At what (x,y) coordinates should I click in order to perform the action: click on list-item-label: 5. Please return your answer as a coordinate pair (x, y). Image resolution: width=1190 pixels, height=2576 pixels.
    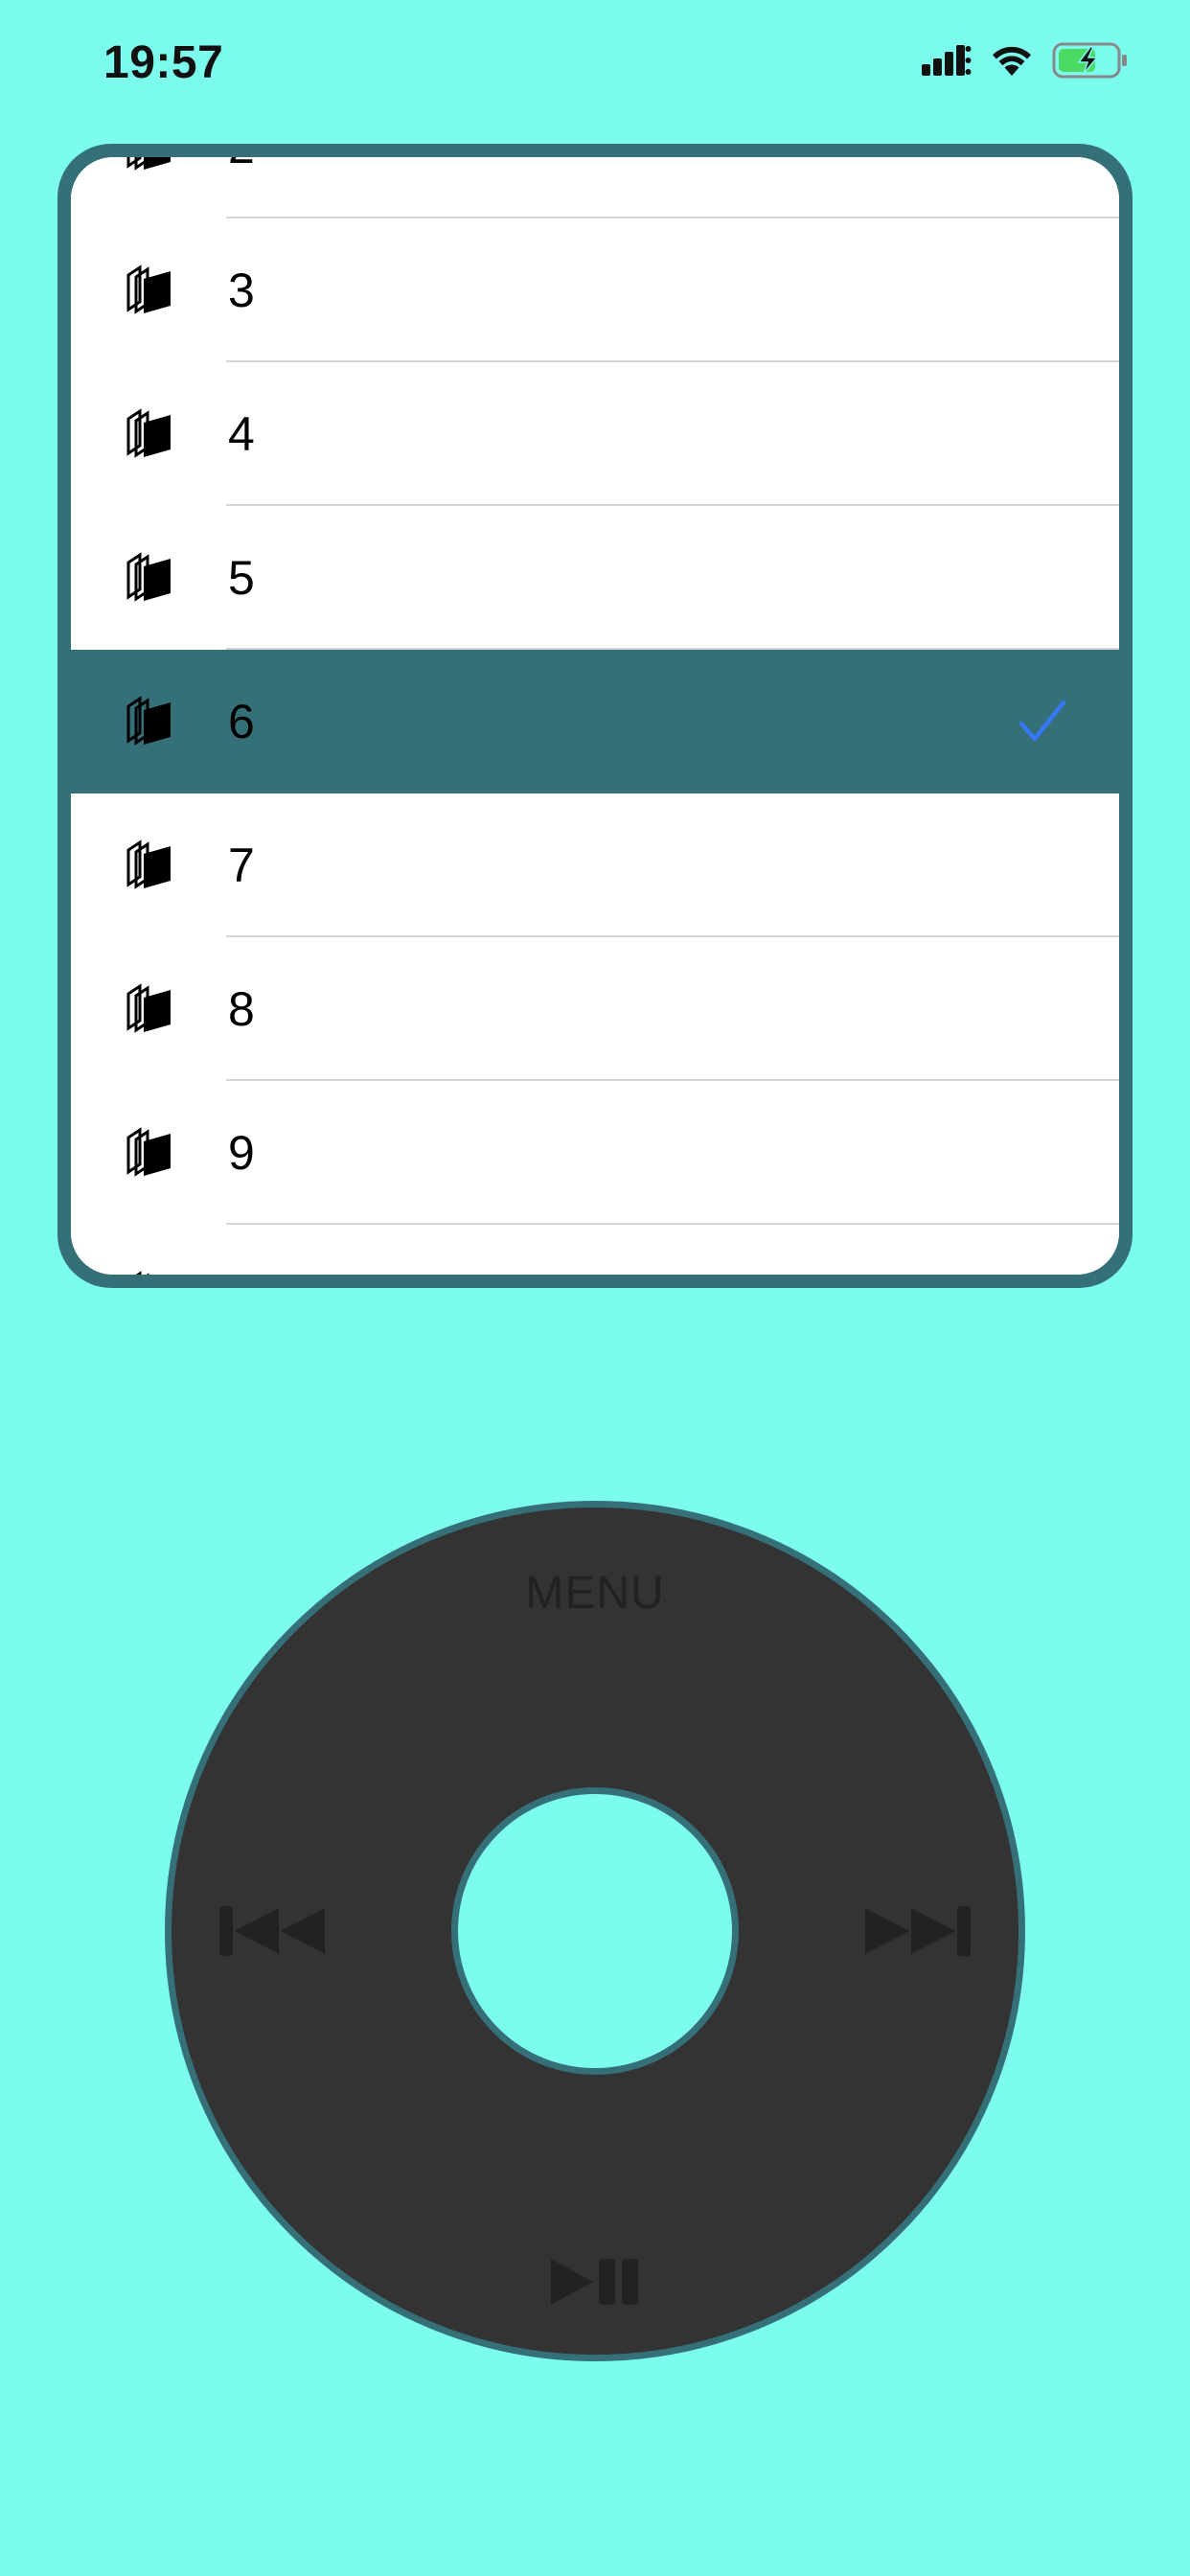
    Looking at the image, I should click on (242, 578).